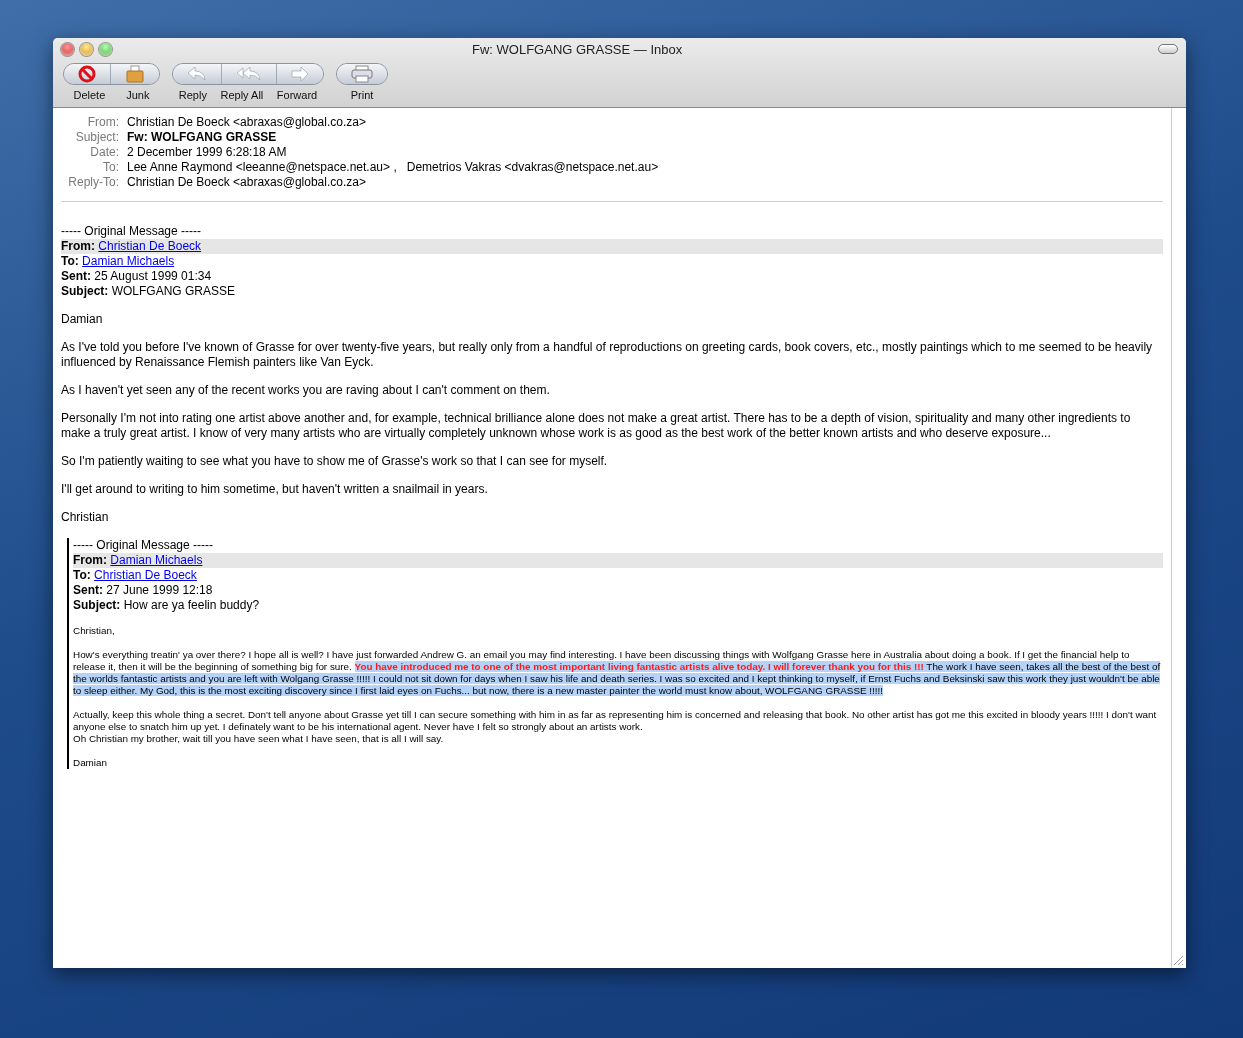 The image size is (1243, 1038). Describe the element at coordinates (362, 95) in the screenshot. I see `toolbar-button-label: Print` at that location.